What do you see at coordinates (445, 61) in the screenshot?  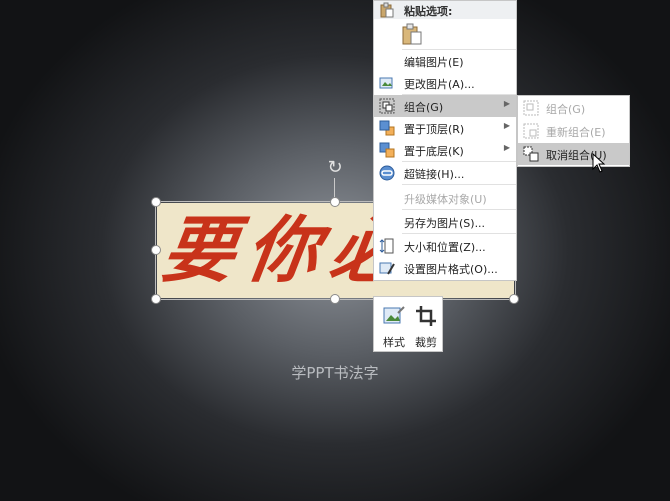 I see `menu-item-edit-picture: 编辑图片(E)` at bounding box center [445, 61].